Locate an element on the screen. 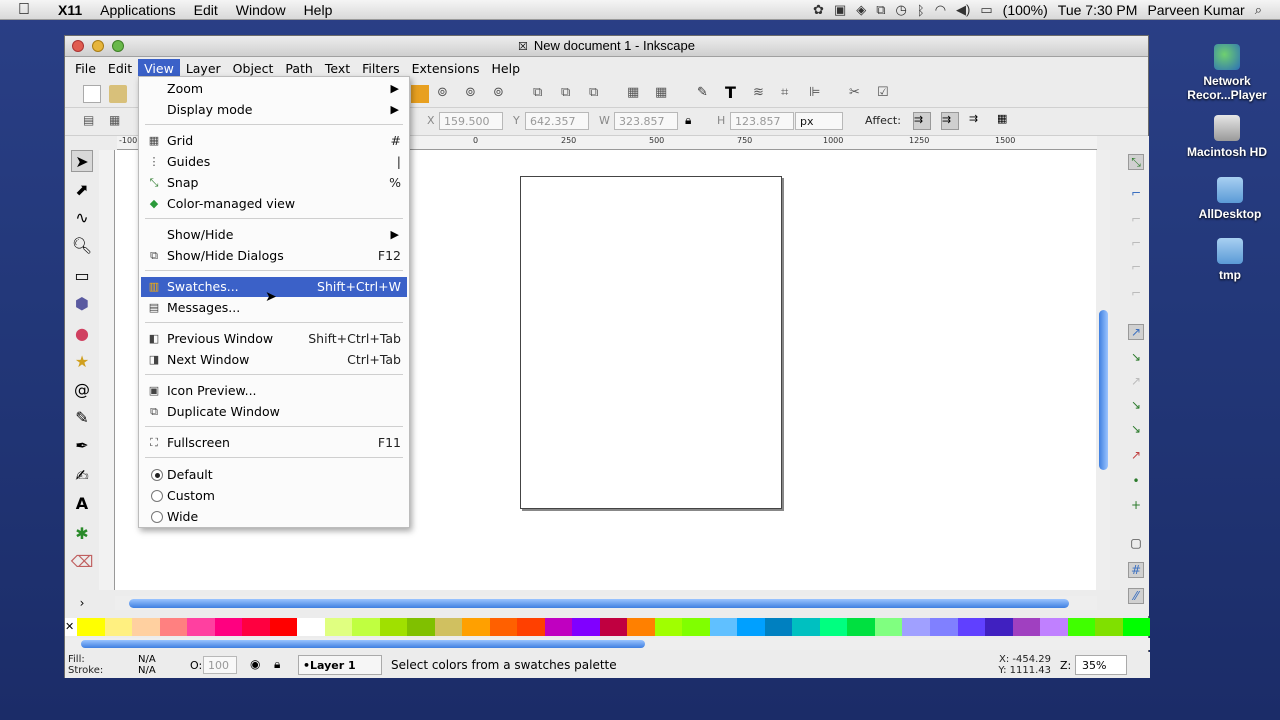  3d-box-tool-icon: ⬢ is located at coordinates (82, 303).